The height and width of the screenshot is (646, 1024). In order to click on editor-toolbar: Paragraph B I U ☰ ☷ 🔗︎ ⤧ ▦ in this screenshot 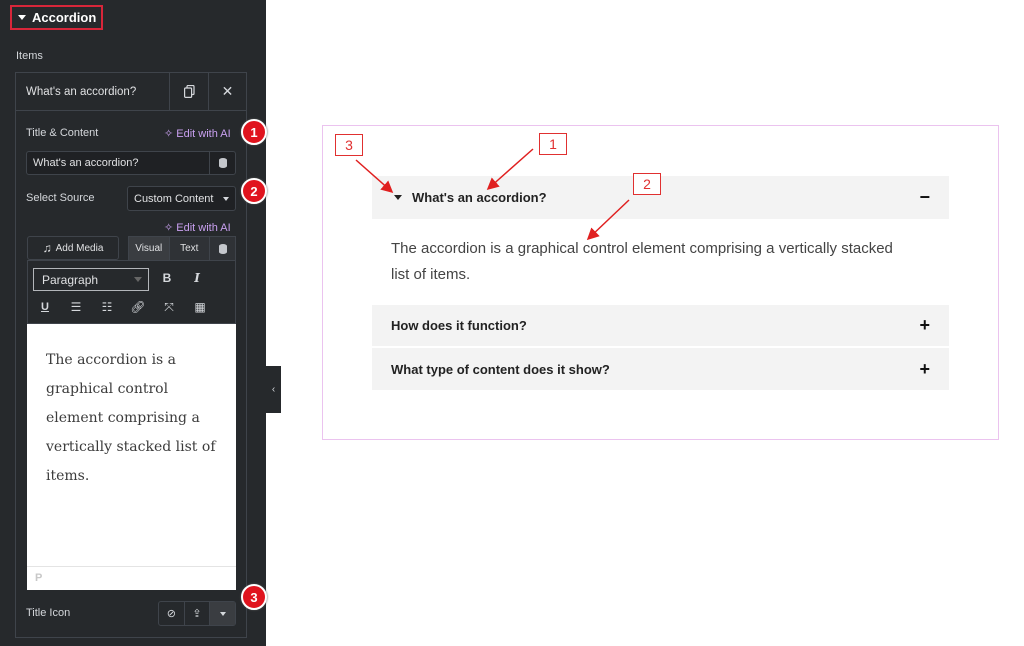, I will do `click(131, 292)`.